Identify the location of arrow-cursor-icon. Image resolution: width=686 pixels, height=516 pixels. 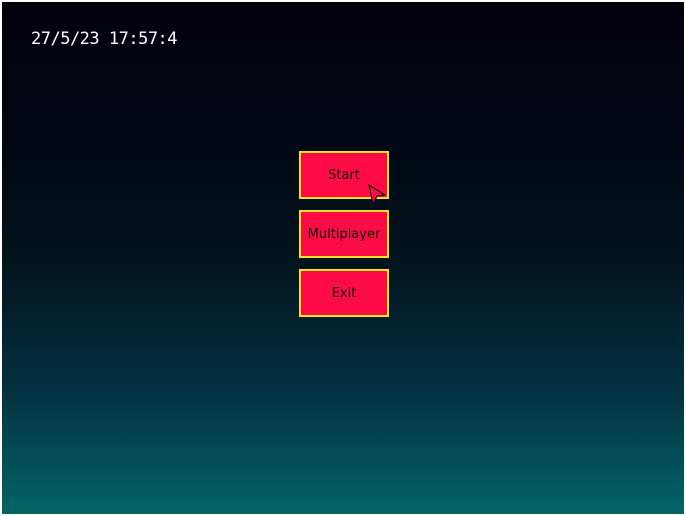
(377, 194).